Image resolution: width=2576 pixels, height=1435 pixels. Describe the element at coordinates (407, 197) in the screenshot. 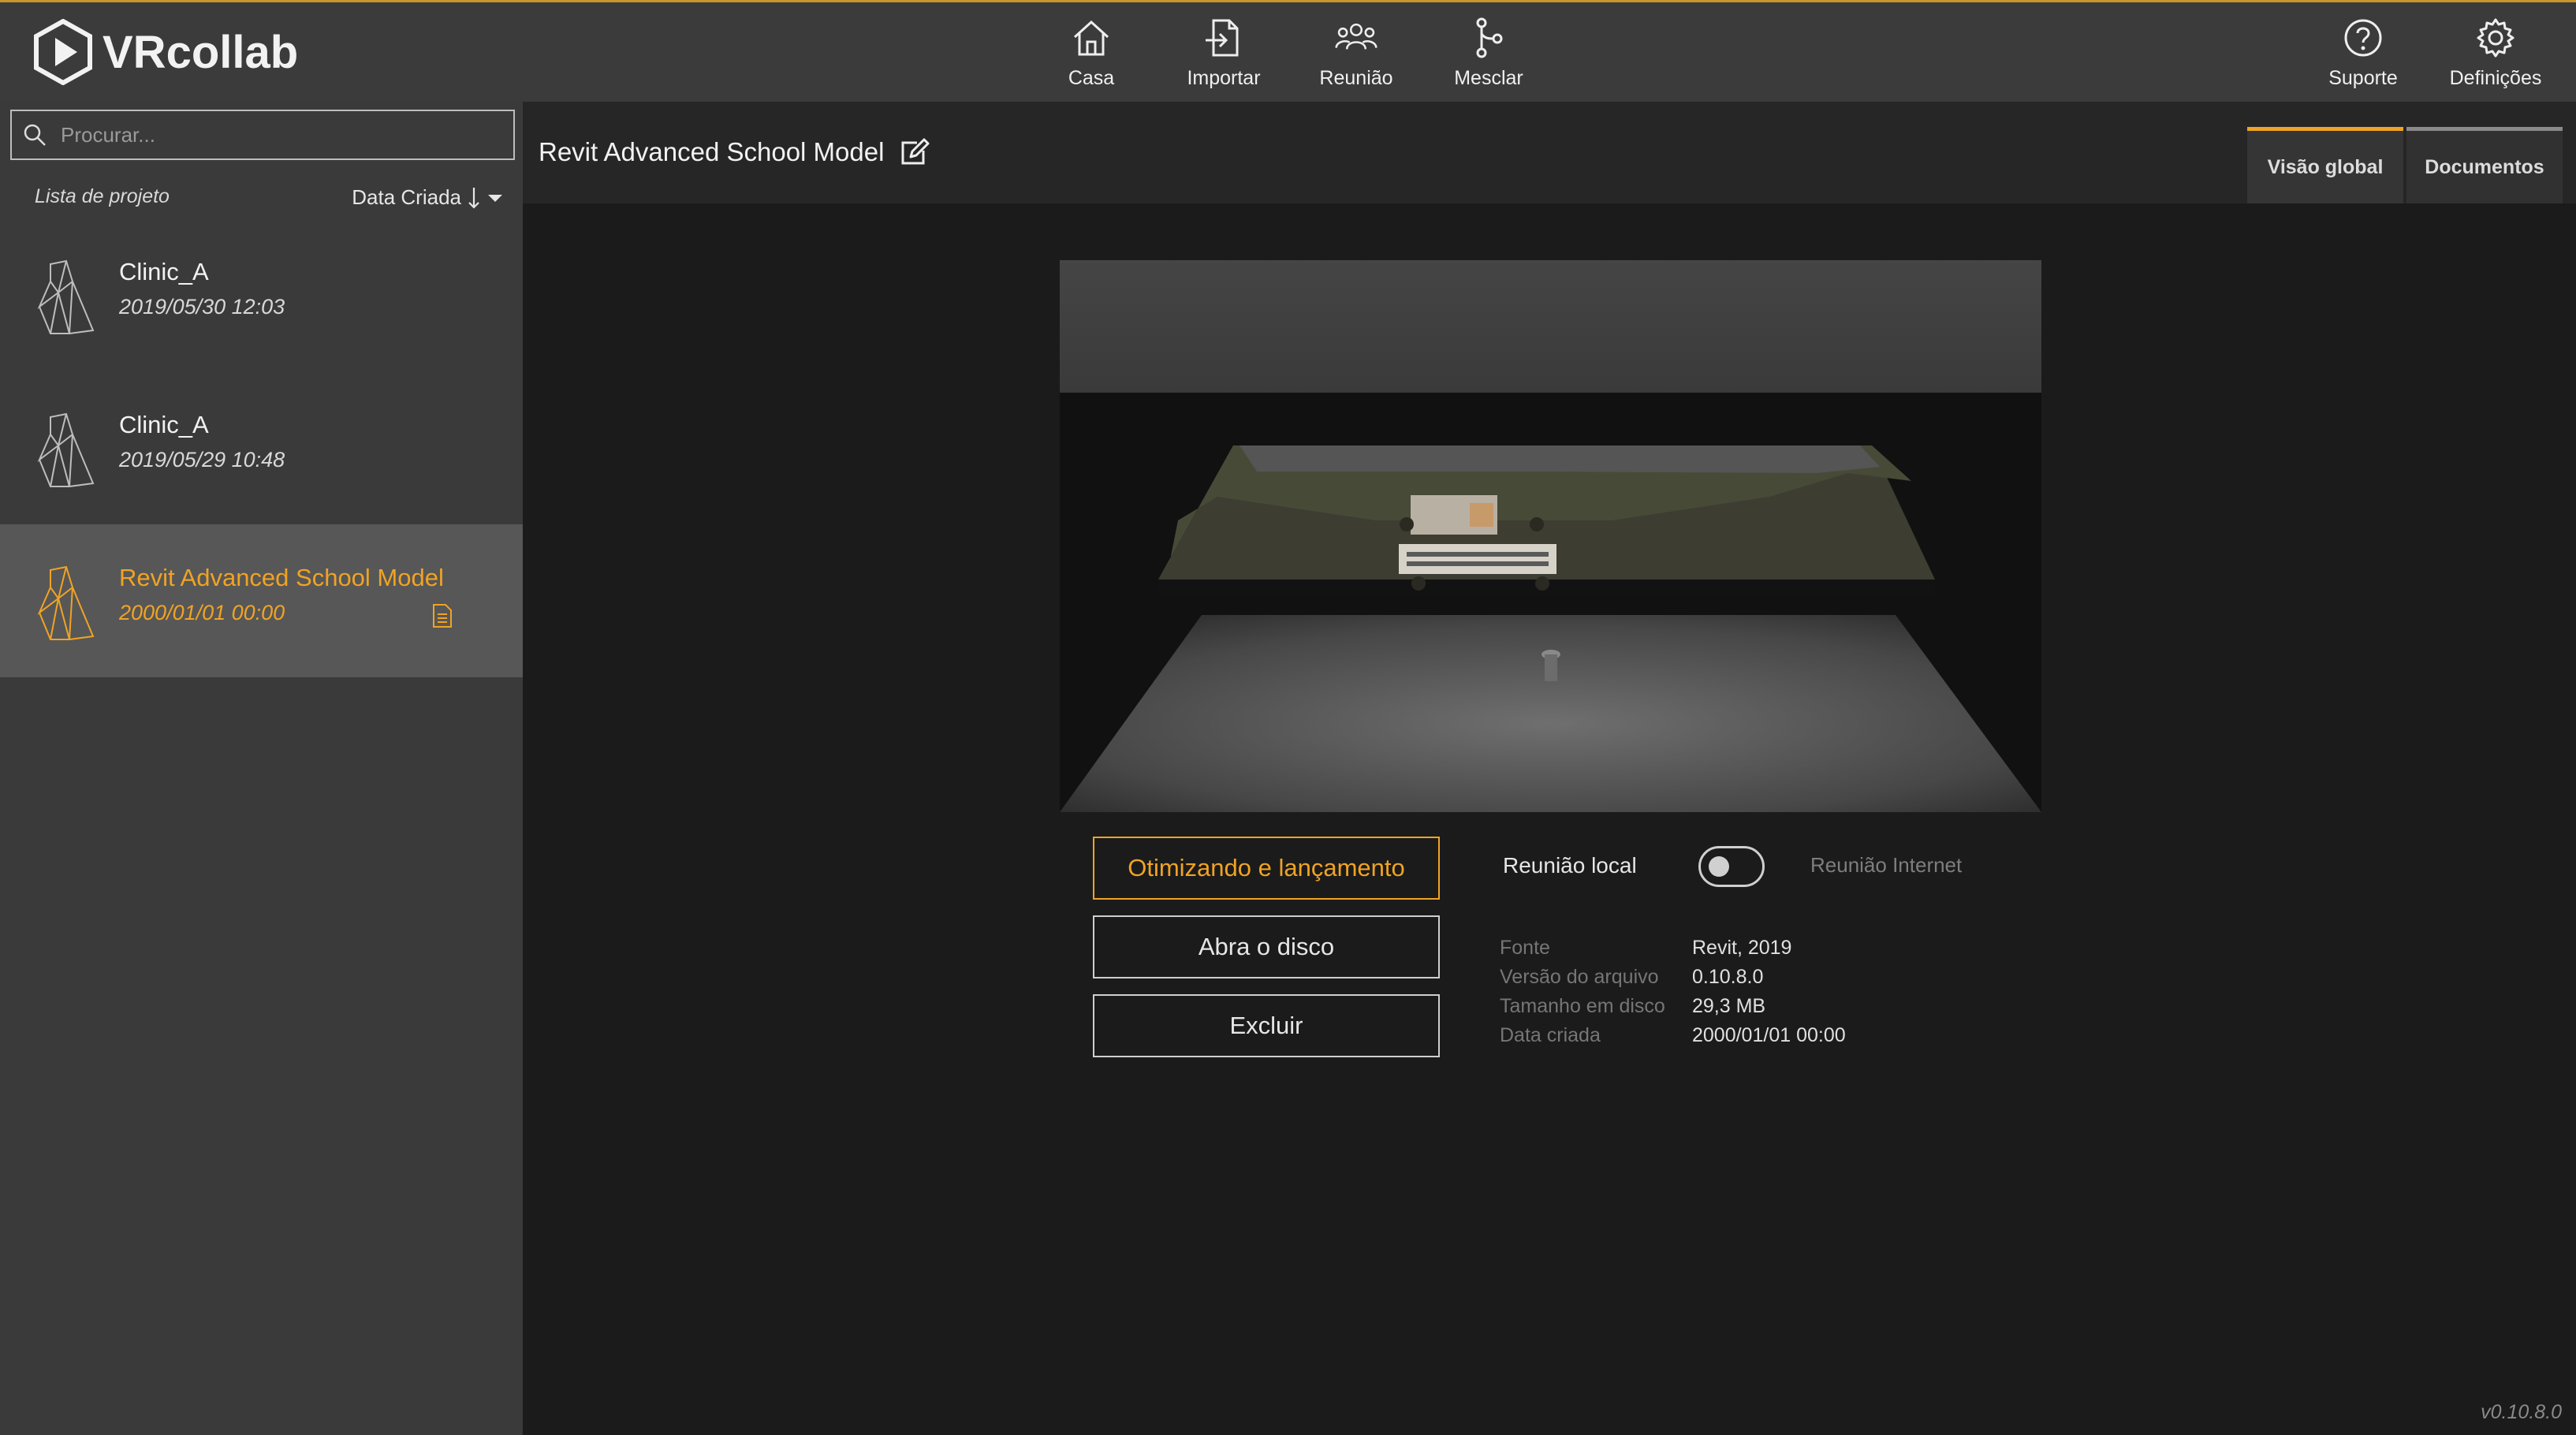

I see `sort-label: Data Criada` at that location.